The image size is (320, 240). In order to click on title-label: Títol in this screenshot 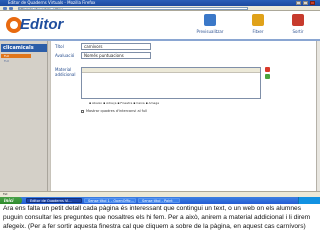, I will do `click(59, 46)`.